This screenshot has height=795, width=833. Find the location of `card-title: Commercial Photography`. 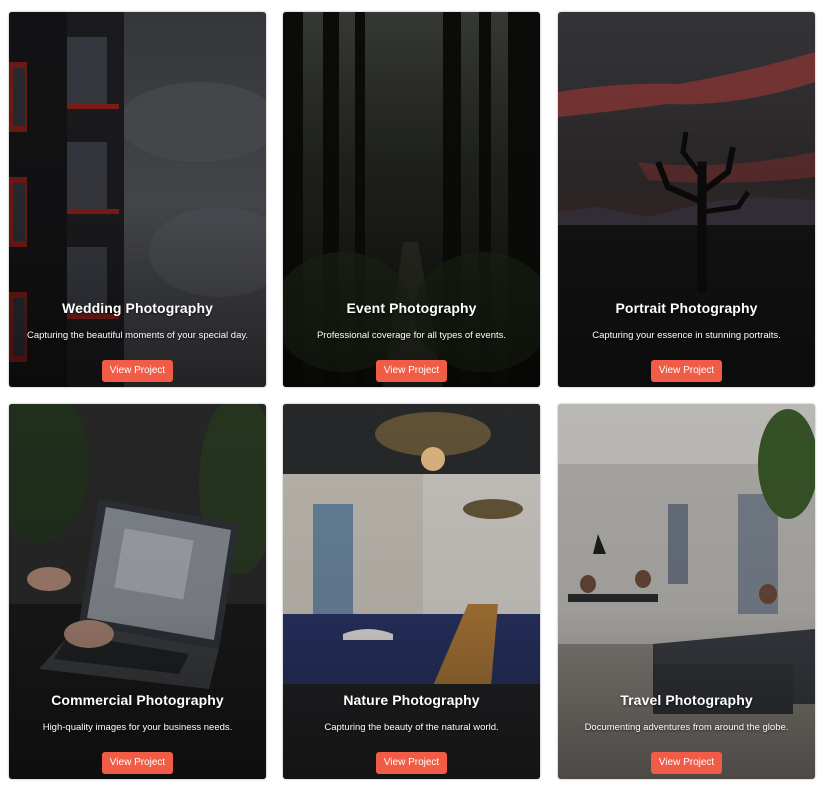

card-title: Commercial Photography is located at coordinates (137, 700).